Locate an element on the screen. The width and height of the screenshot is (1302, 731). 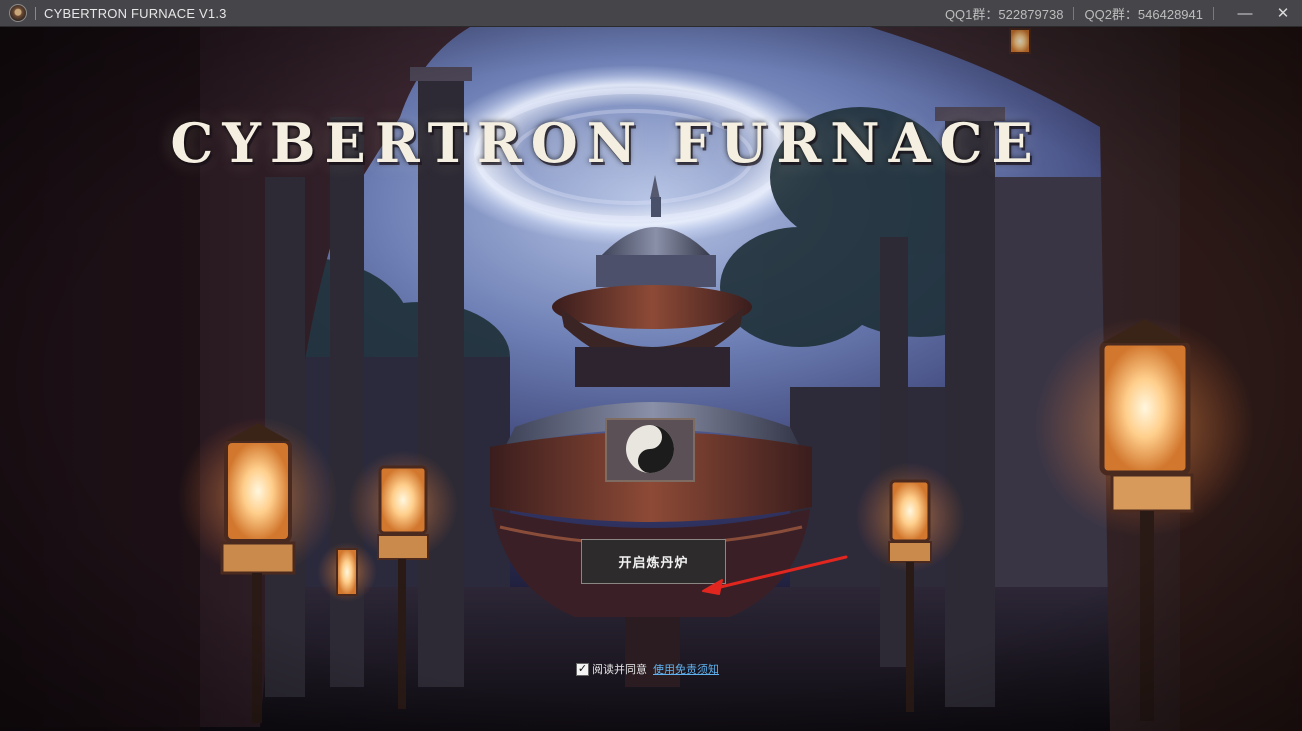
title-separator is located at coordinates (35, 13).